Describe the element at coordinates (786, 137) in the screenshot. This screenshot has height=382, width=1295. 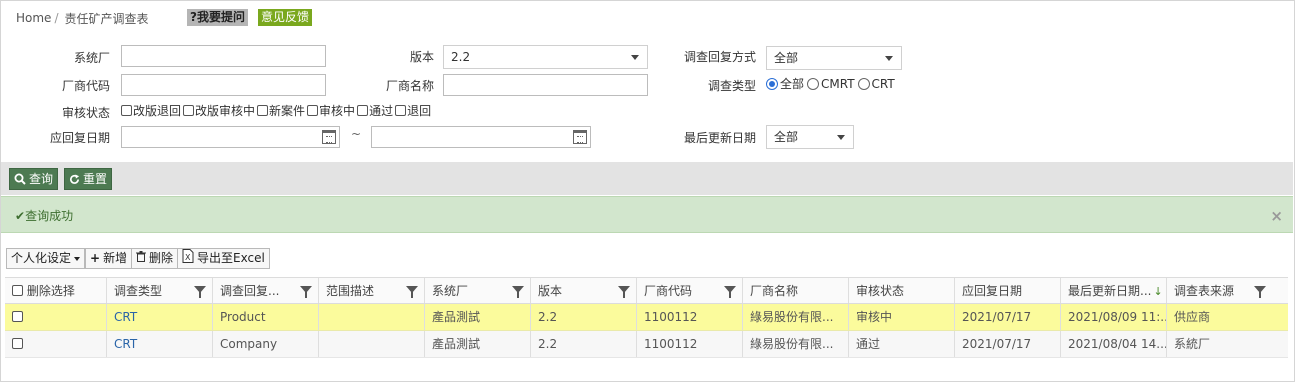
I see `last-update-value: 全部` at that location.